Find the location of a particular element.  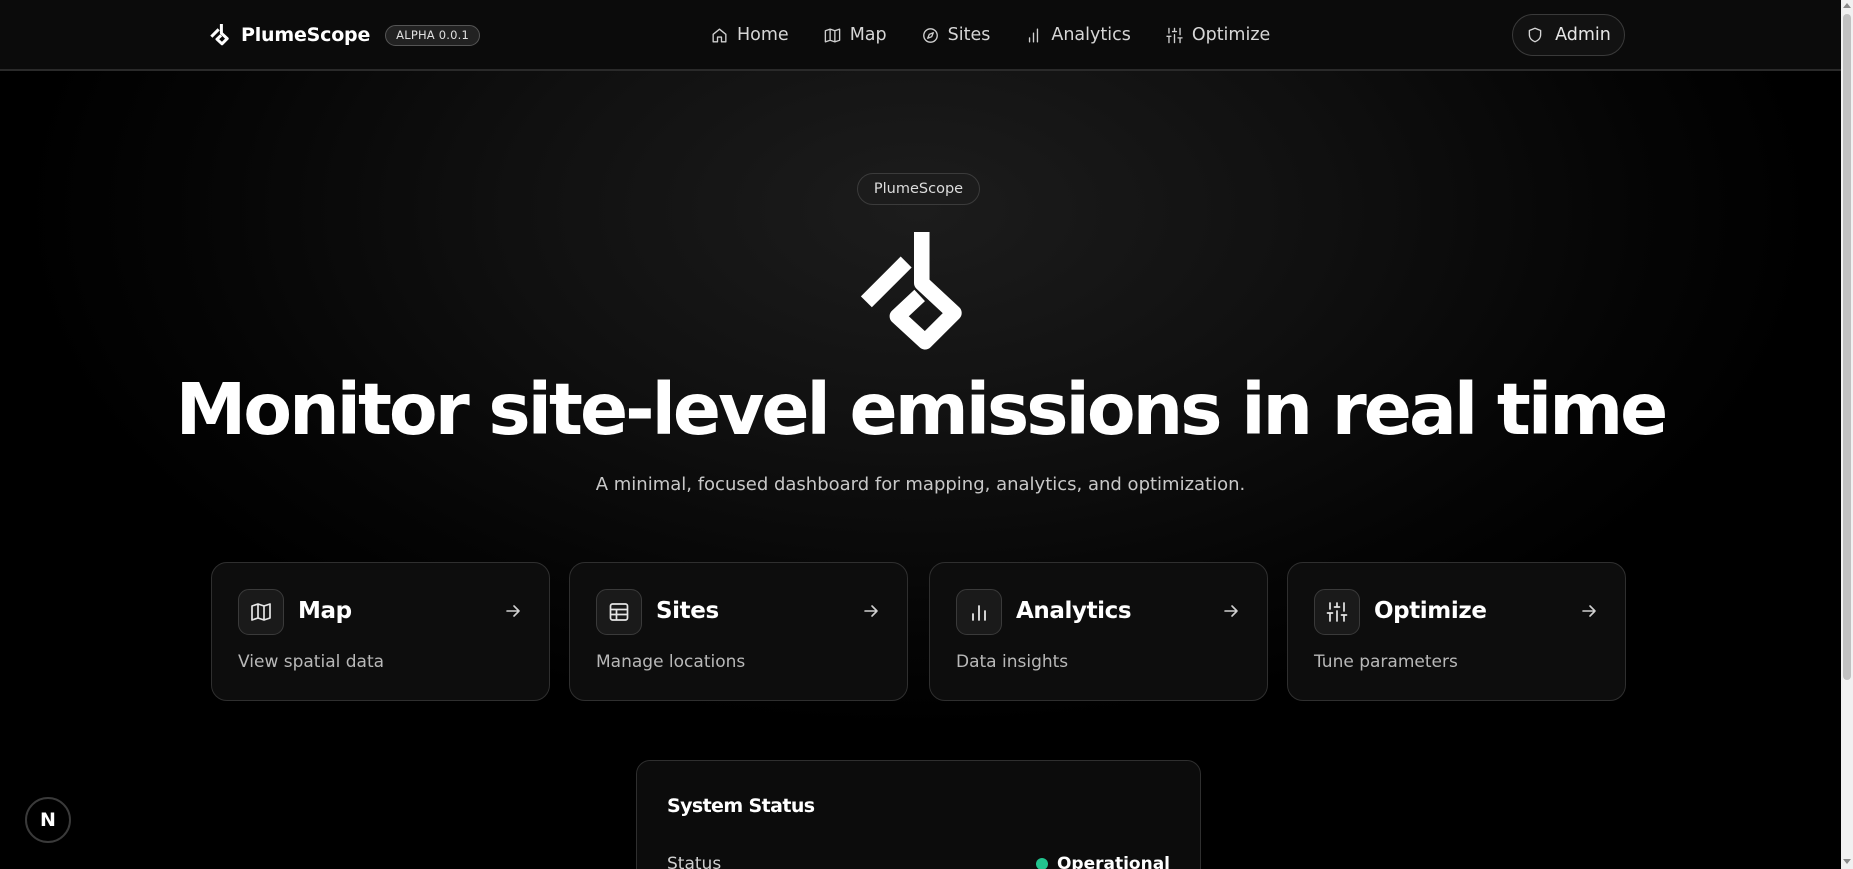

status-value: Operational is located at coordinates (1102, 861).